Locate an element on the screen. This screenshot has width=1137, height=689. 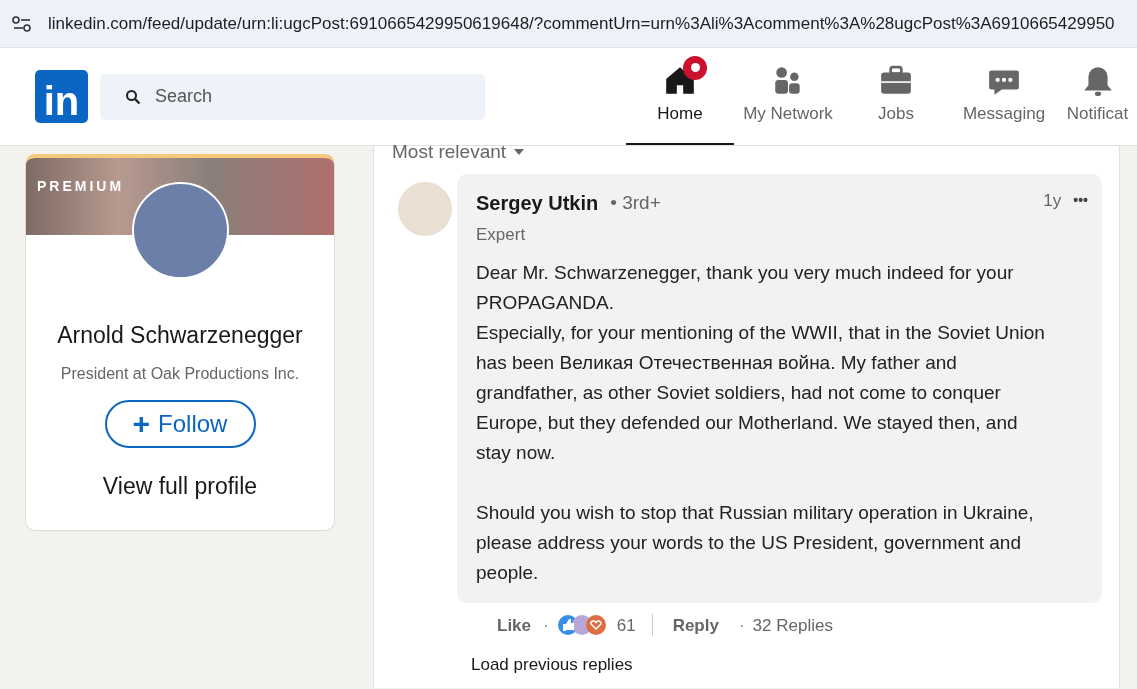
more-options-button: ••• is located at coordinates (1080, 201).